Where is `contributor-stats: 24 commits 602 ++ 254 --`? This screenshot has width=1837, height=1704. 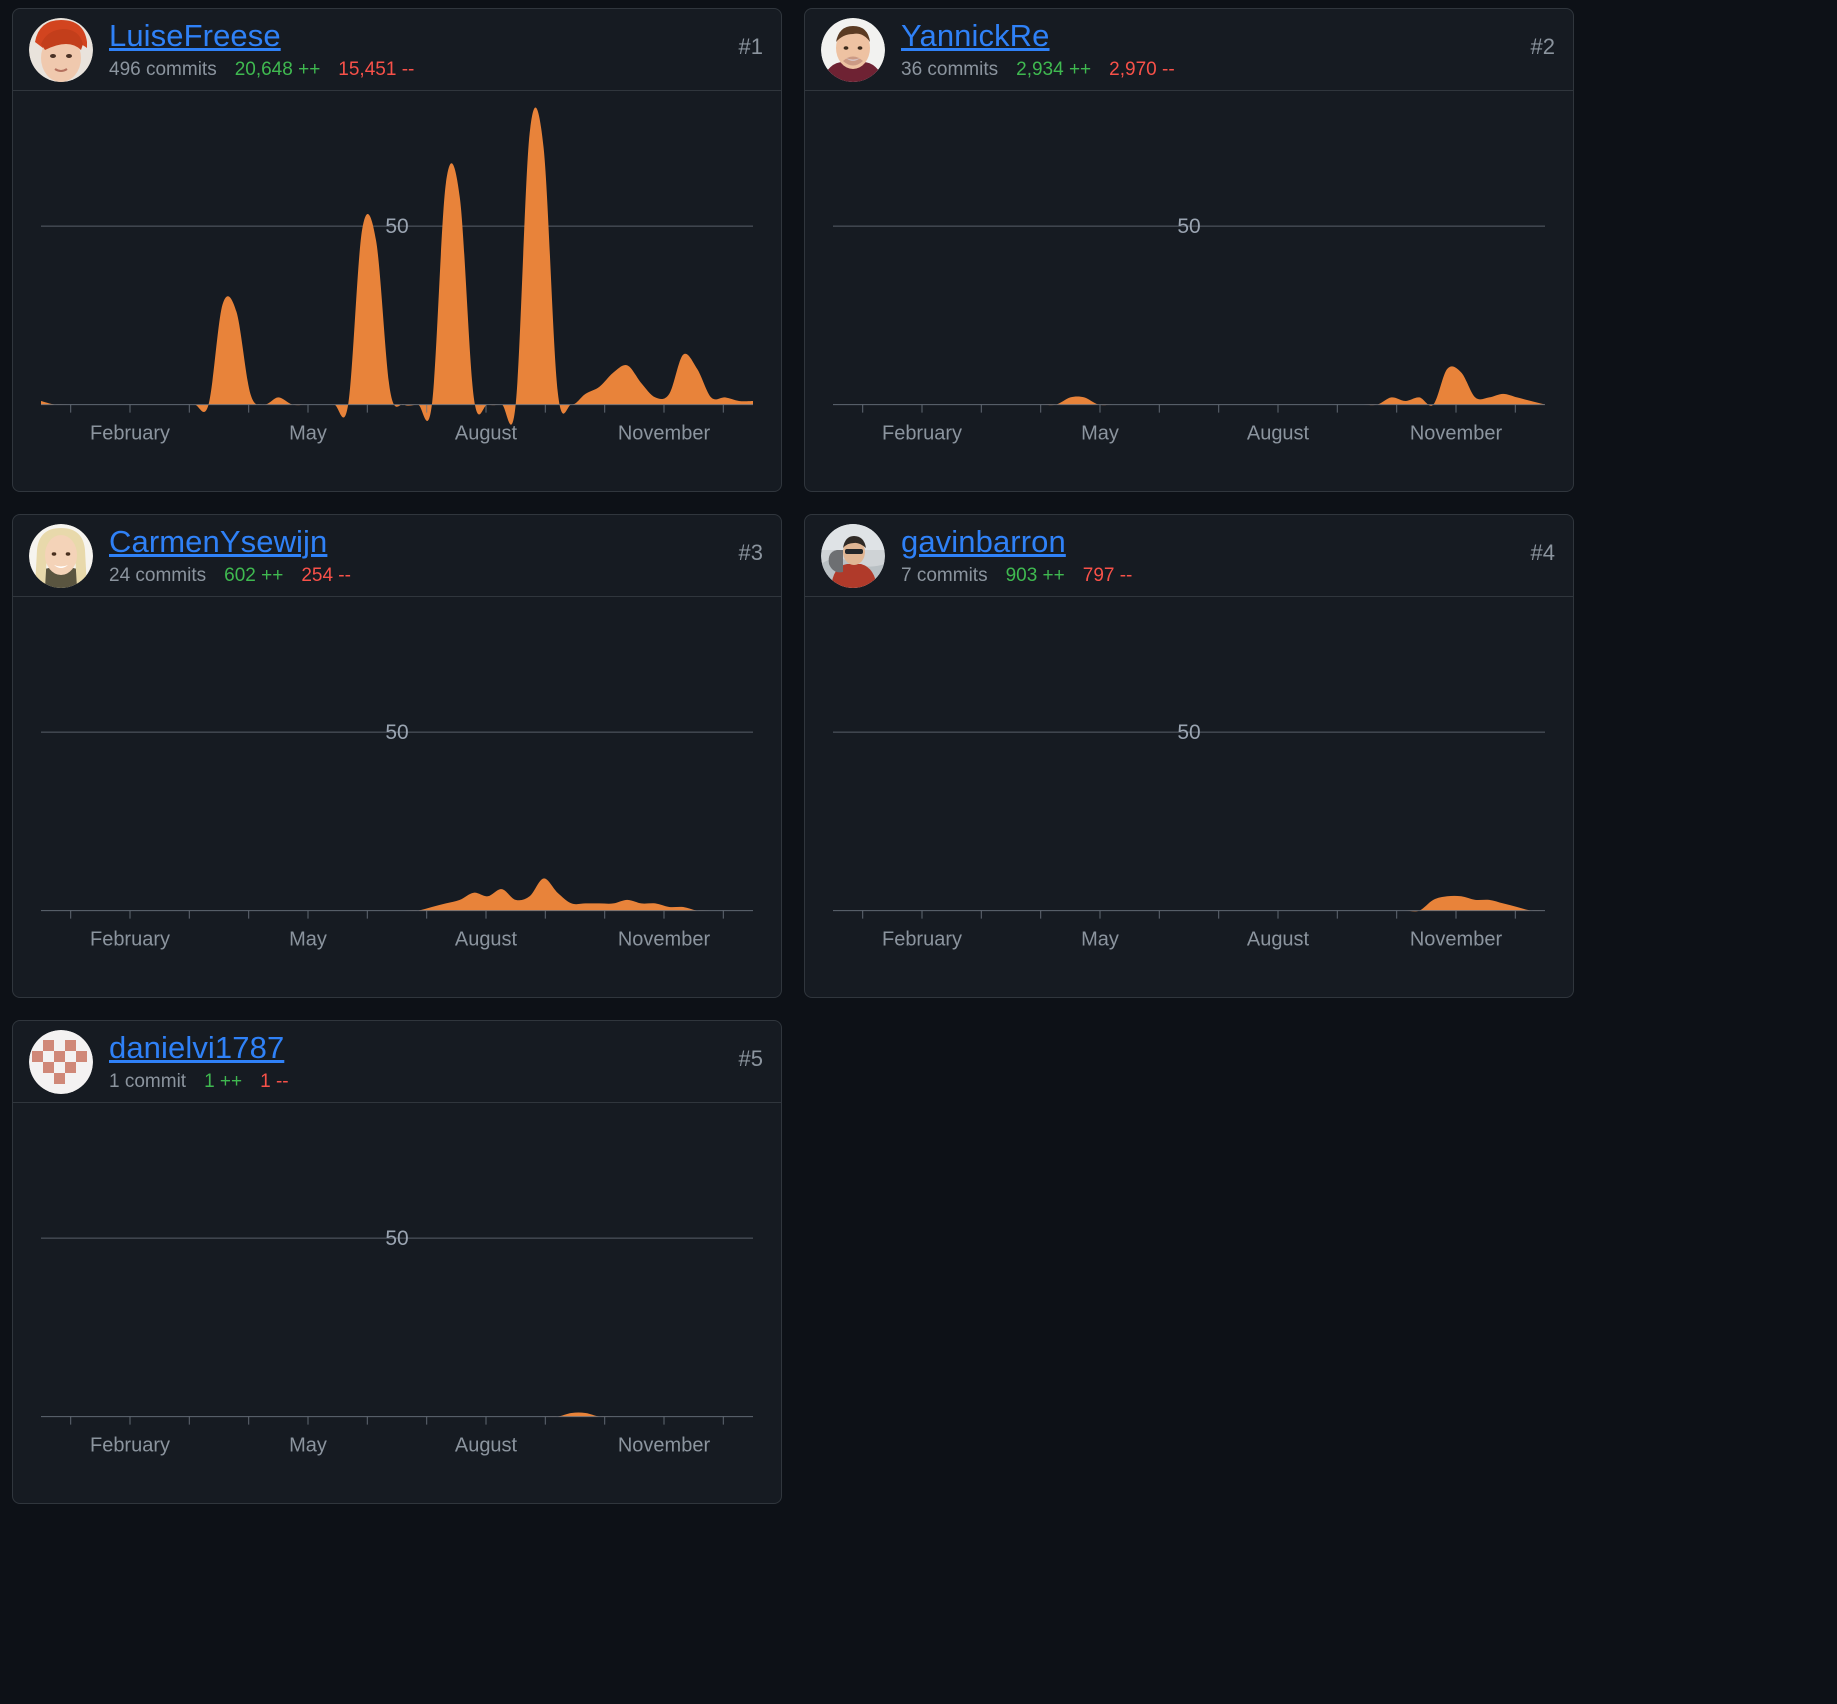
contributor-stats: 24 commits 602 ++ 254 -- is located at coordinates (230, 576).